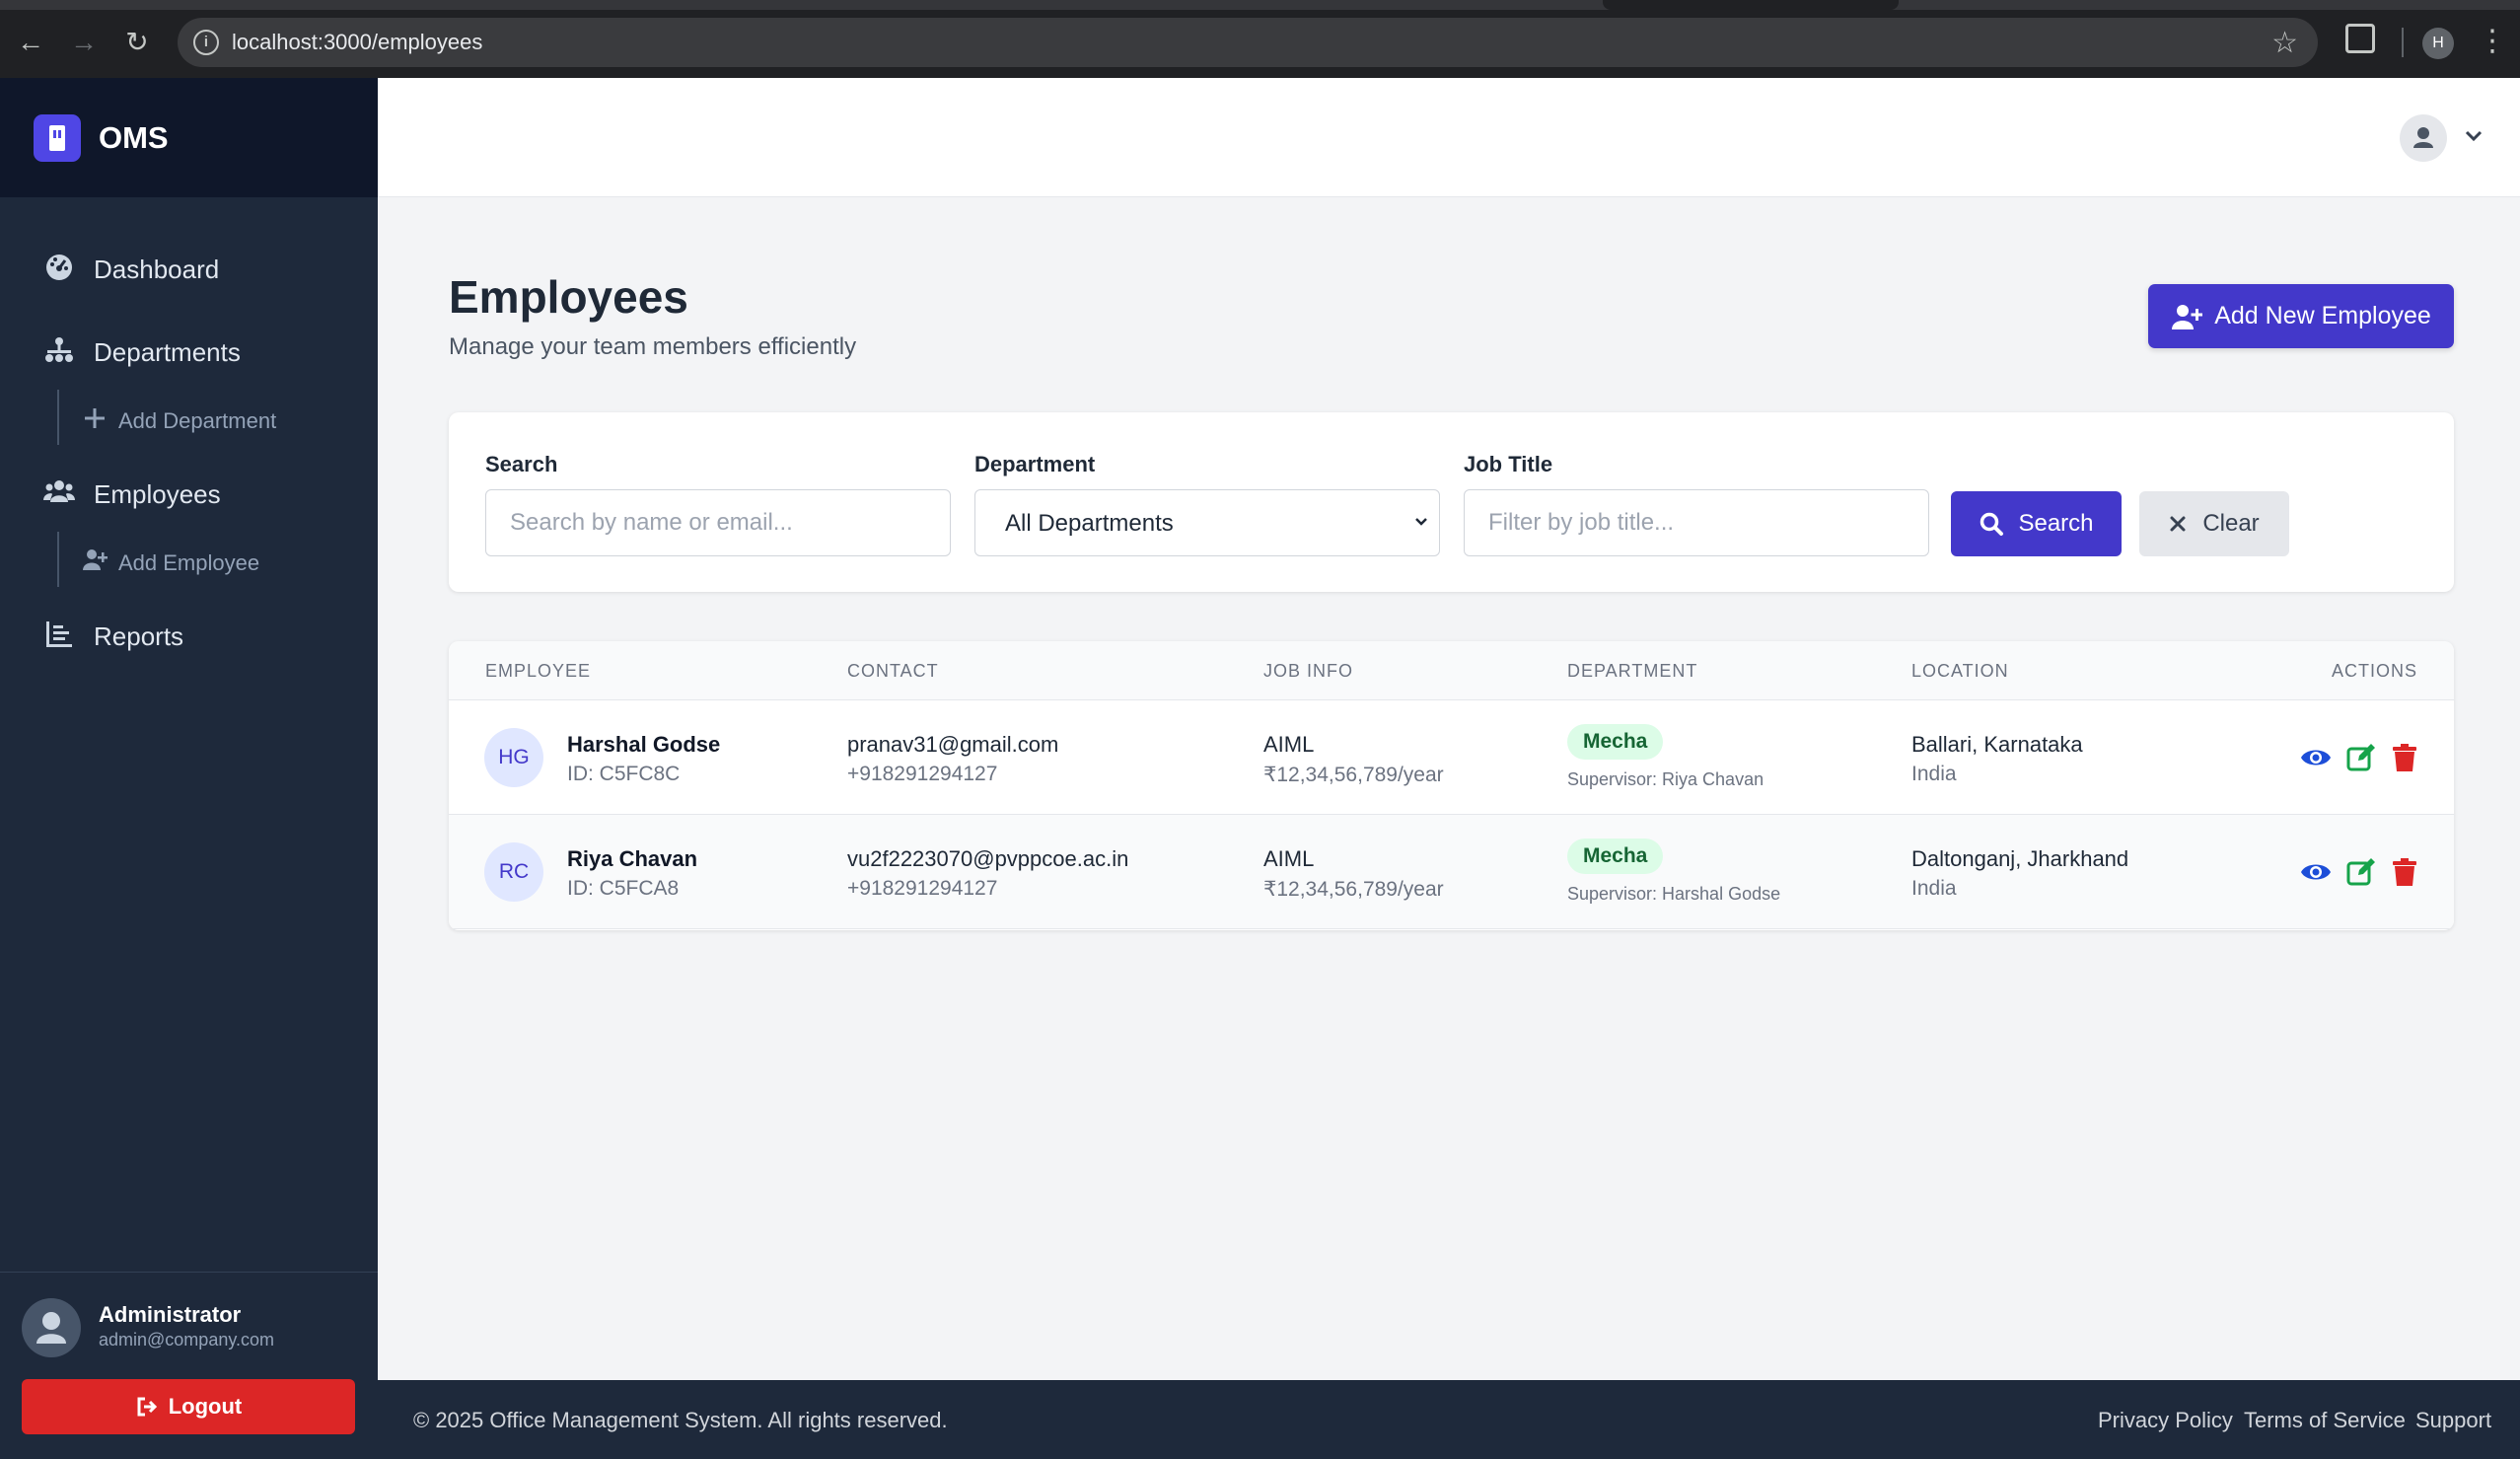 Image resolution: width=2520 pixels, height=1459 pixels. I want to click on clear-button-label: Clear, so click(2231, 523).